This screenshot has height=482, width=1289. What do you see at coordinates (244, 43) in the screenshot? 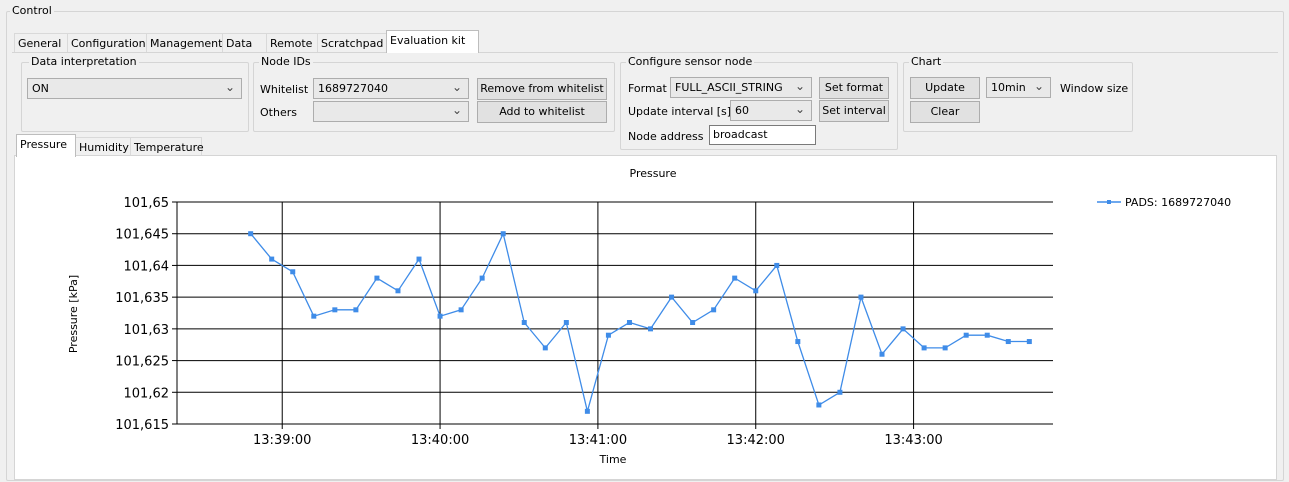
I see `tab-data: Data` at bounding box center [244, 43].